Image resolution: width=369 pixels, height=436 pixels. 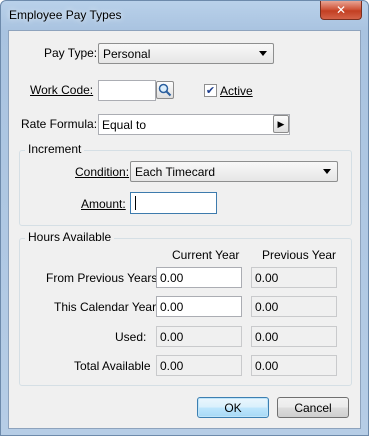 I want to click on used-previous-field: 0.00, so click(x=294, y=336).